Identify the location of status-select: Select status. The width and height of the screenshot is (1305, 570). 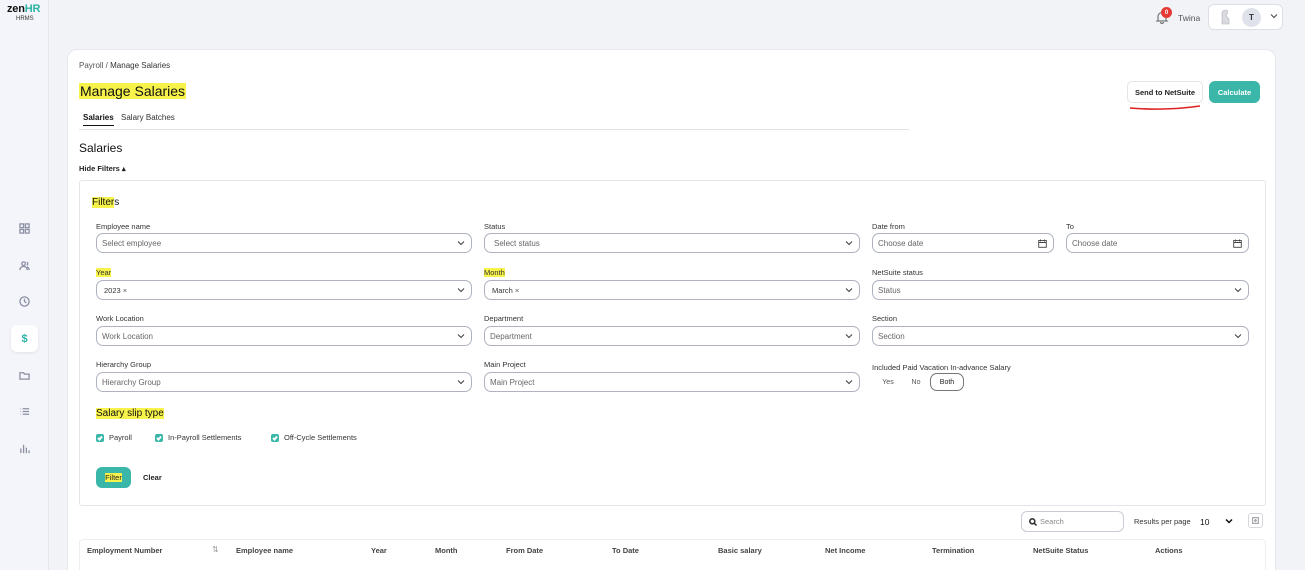
(672, 243).